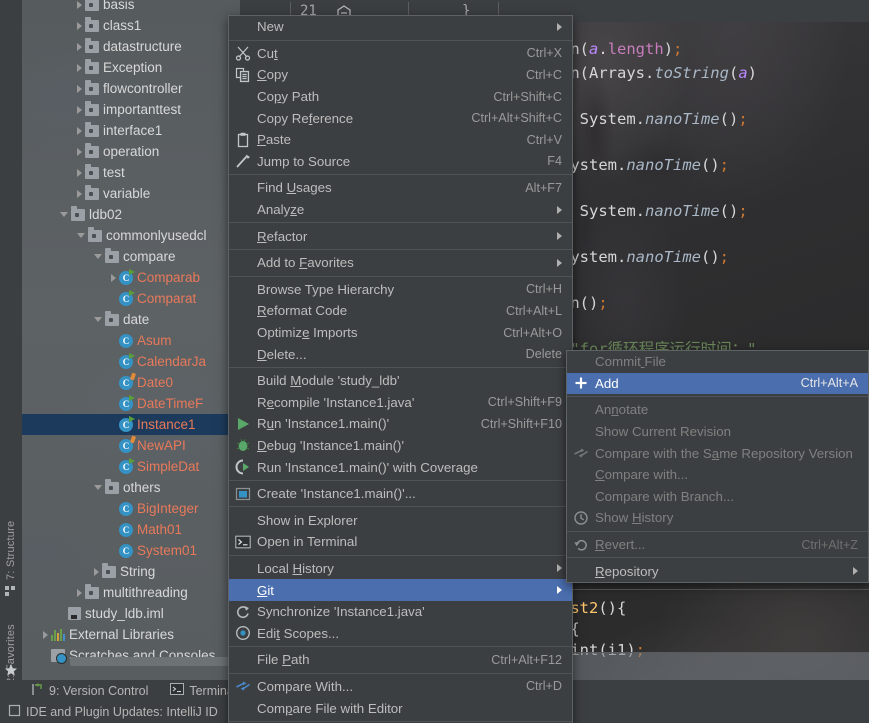 This screenshot has width=869, height=723. I want to click on menu-item-git: Git, so click(400, 590).